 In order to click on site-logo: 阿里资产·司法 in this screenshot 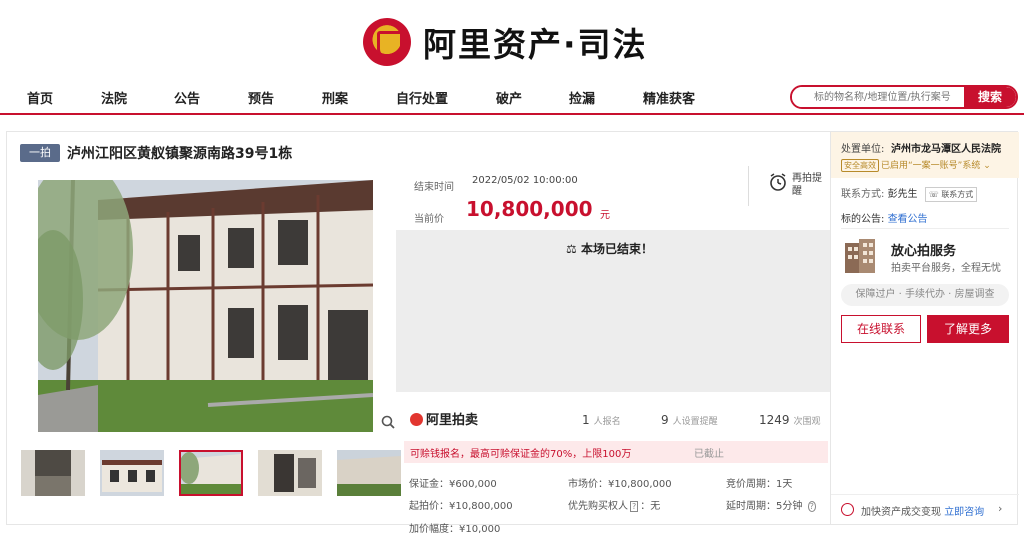, I will do `click(505, 42)`.